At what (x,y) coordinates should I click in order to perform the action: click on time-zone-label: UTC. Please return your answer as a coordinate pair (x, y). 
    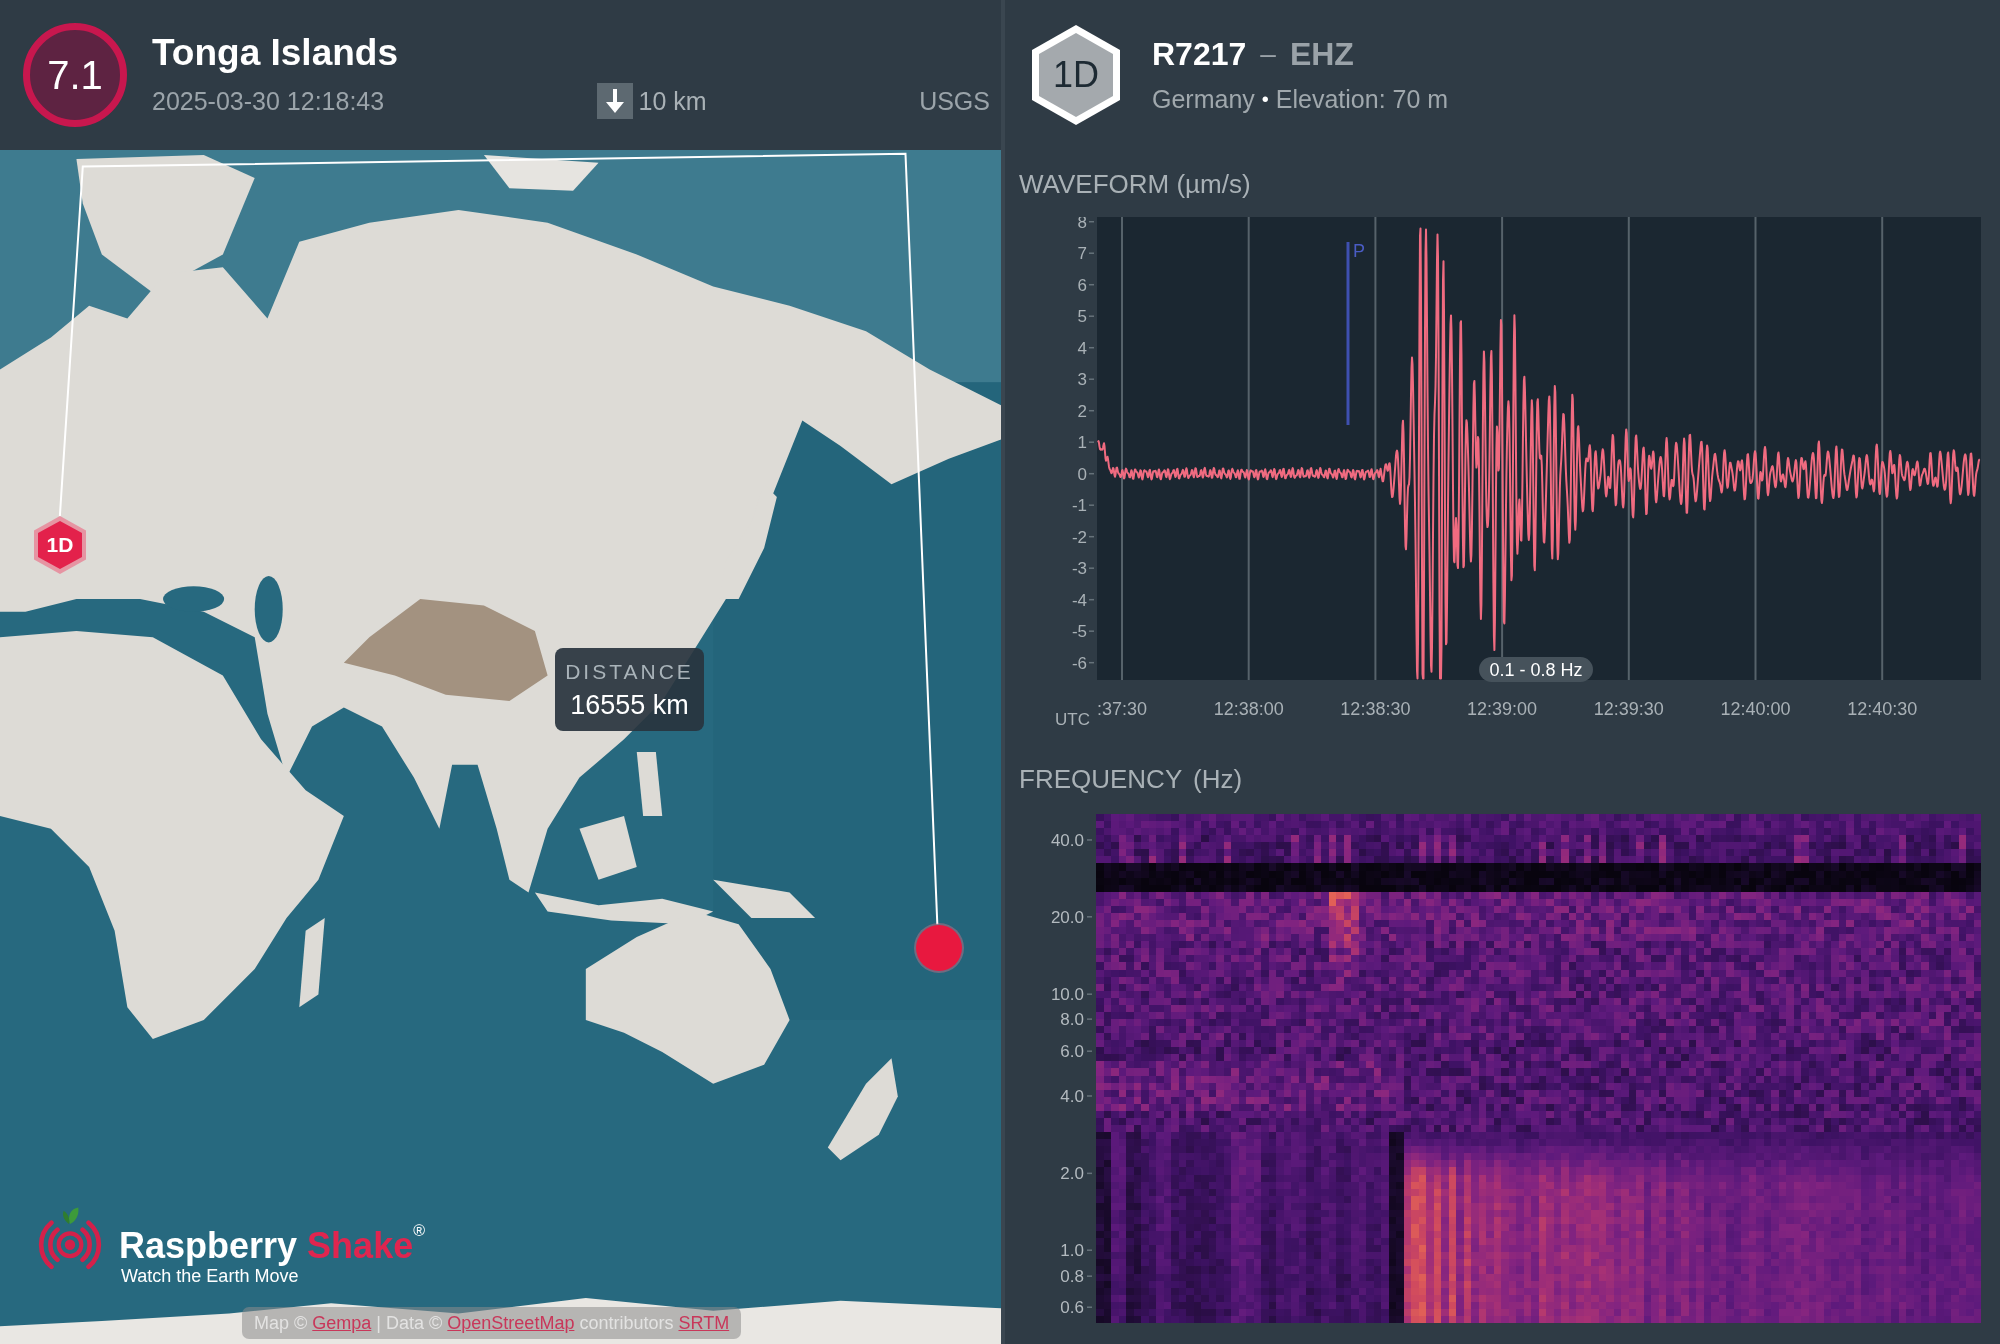
    Looking at the image, I should click on (1072, 719).